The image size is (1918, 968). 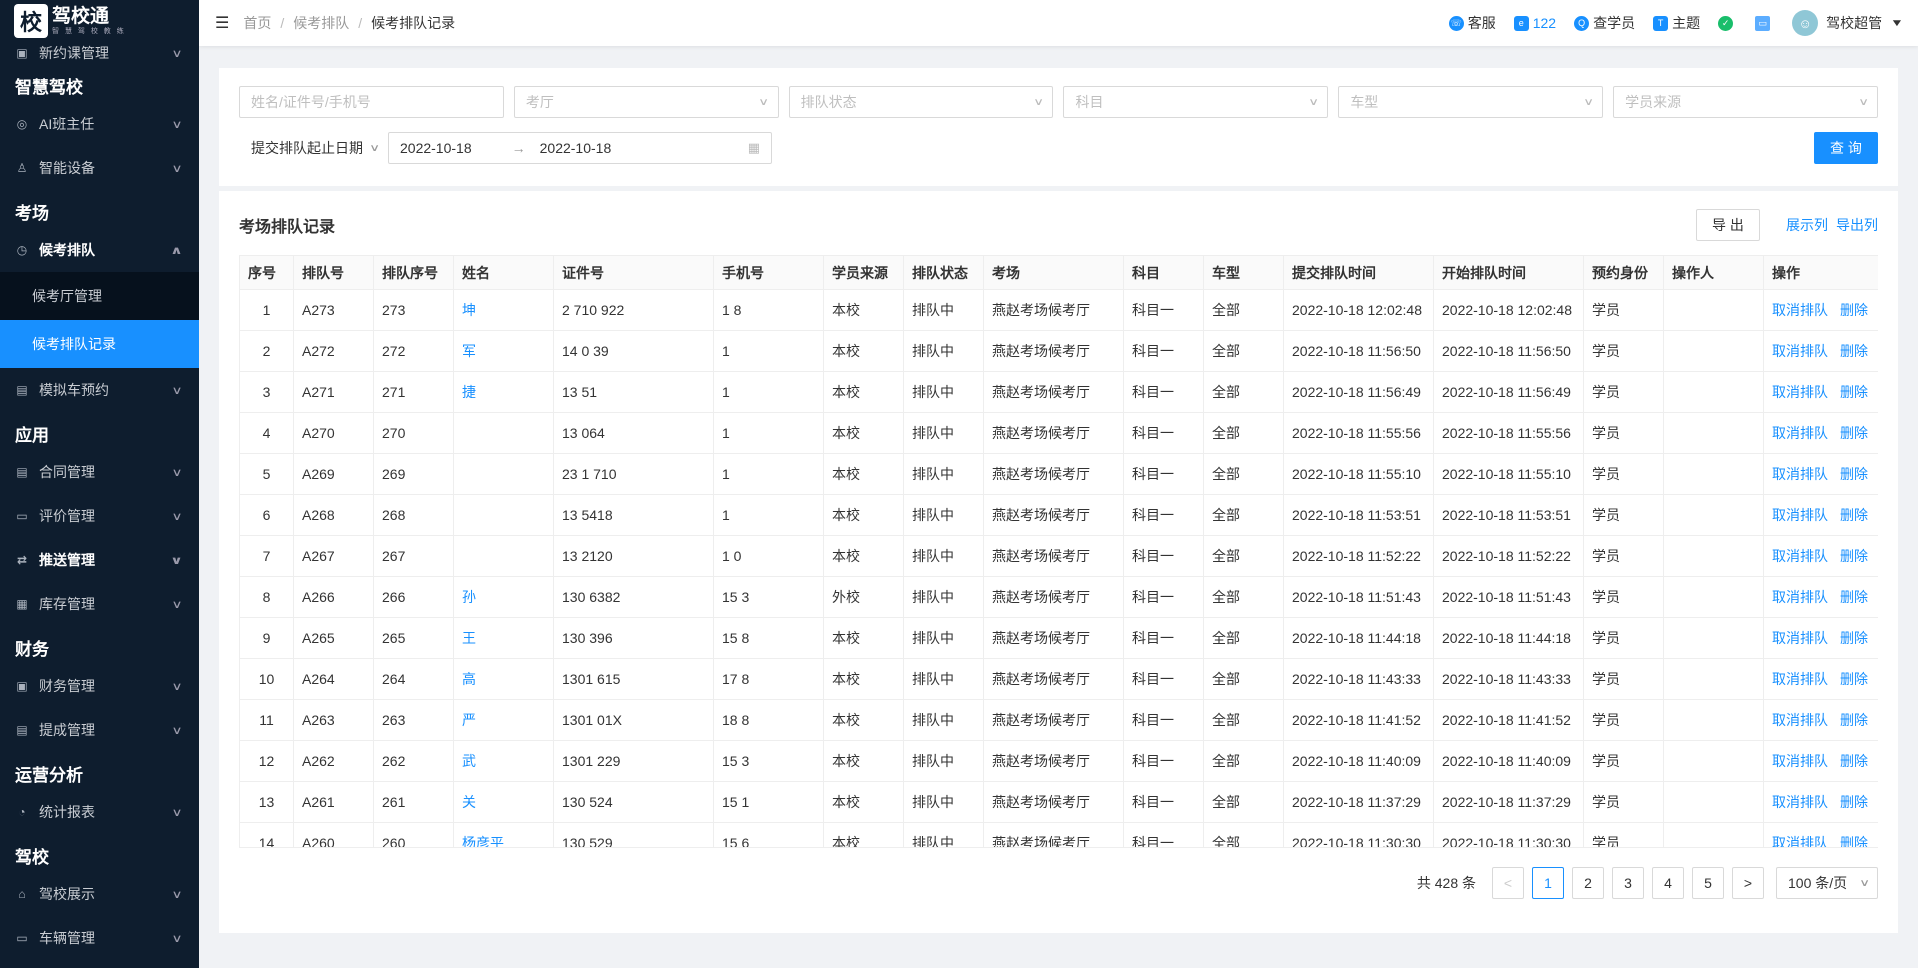 What do you see at coordinates (99, 390) in the screenshot?
I see `sidebar-item: ▤ 模拟车预约 ∨` at bounding box center [99, 390].